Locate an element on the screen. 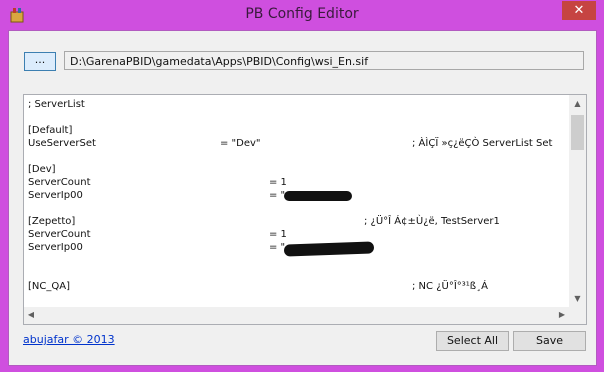 Image resolution: width=608 pixels, height=376 pixels. editor-line: [Default] is located at coordinates (297, 130).